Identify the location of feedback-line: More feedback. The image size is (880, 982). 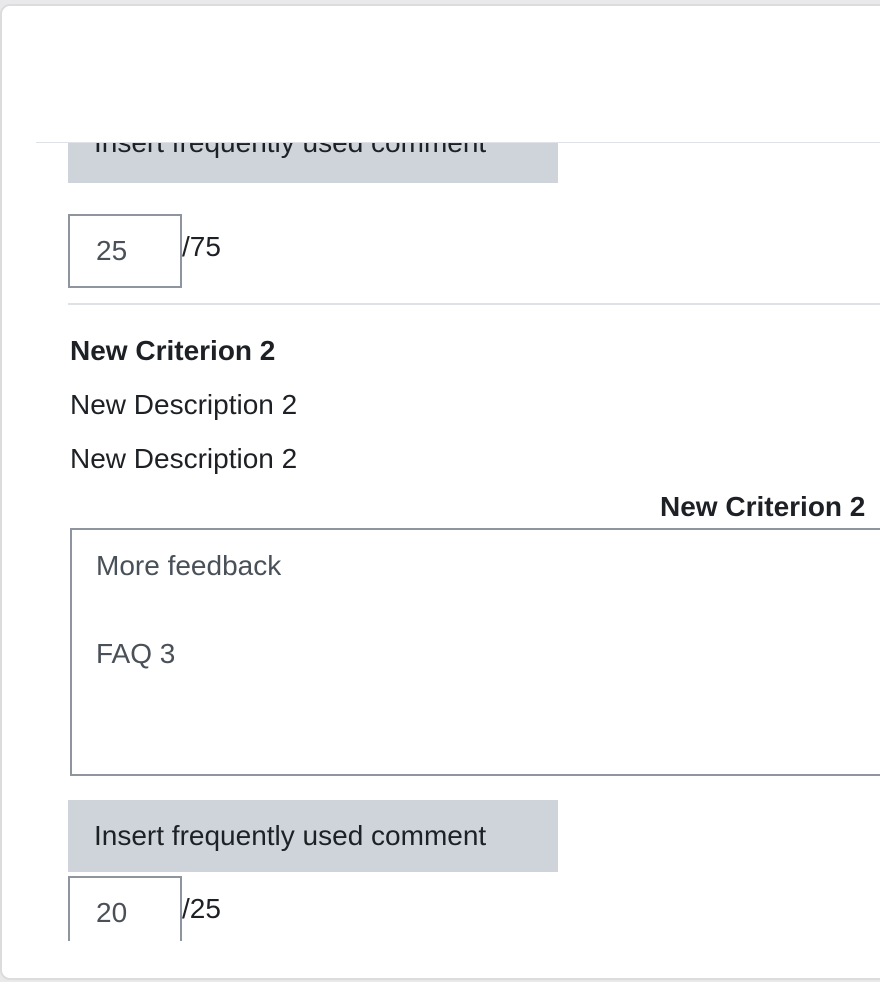
(189, 565).